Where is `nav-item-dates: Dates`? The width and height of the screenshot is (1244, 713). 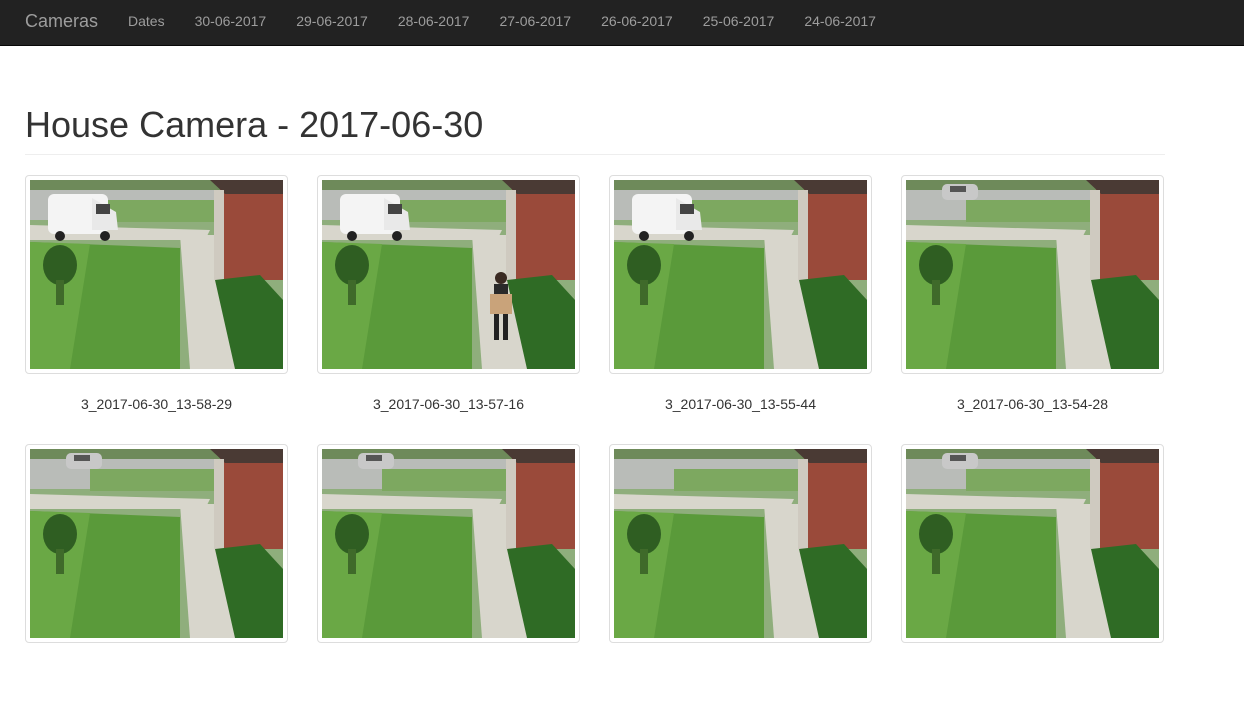
nav-item-dates: Dates is located at coordinates (146, 23).